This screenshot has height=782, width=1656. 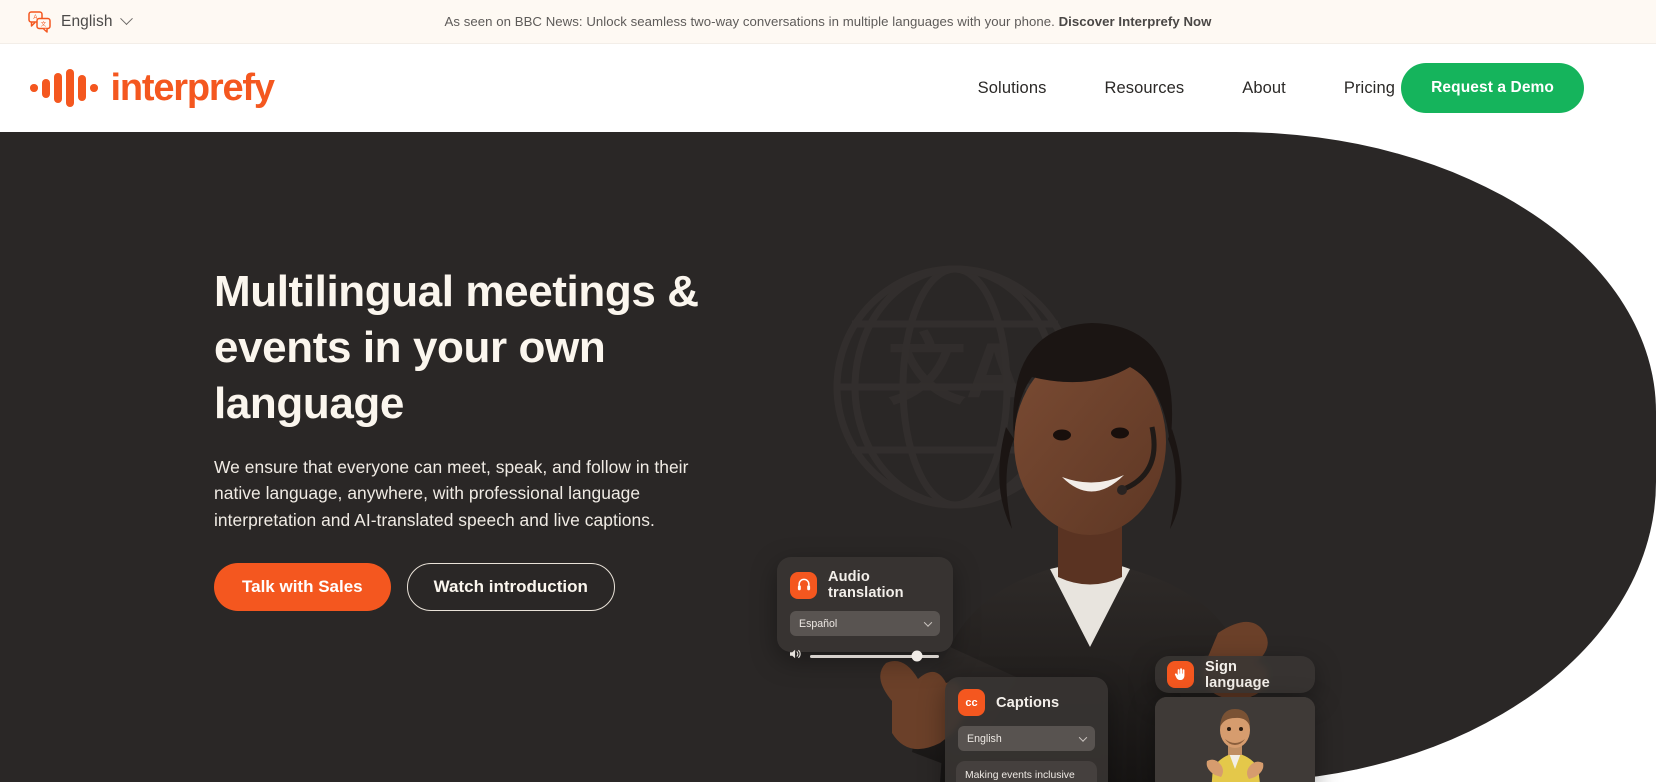 I want to click on closed-captions-icon: cc, so click(x=971, y=702).